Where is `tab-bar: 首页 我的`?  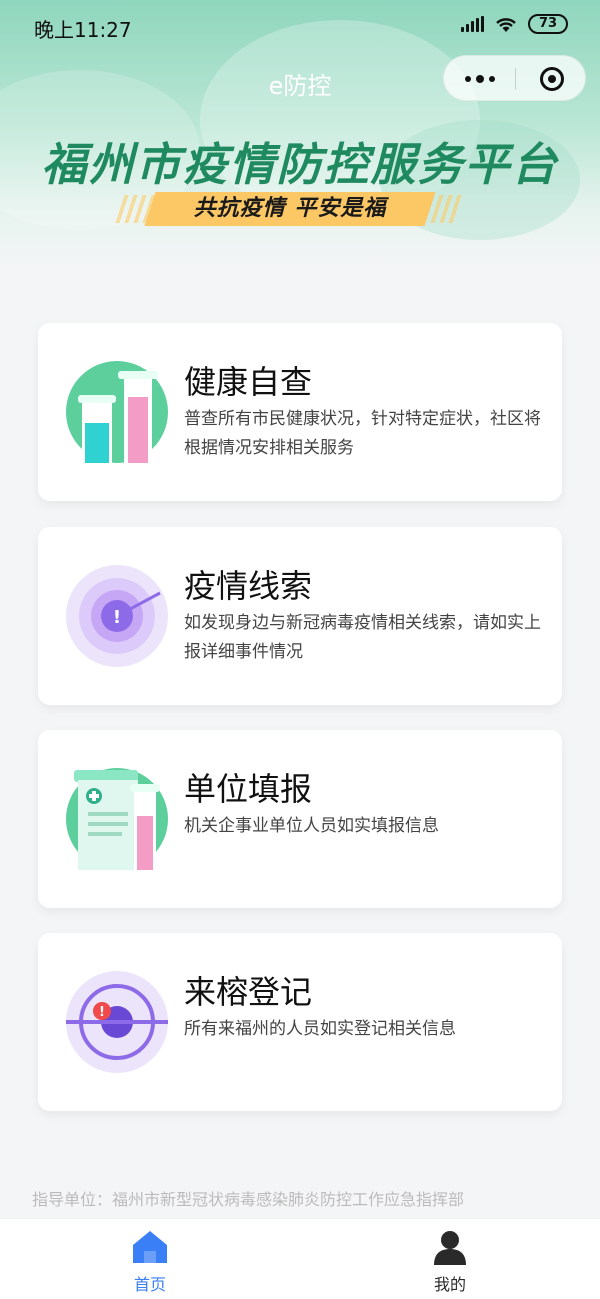
tab-bar: 首页 我的 is located at coordinates (300, 1258).